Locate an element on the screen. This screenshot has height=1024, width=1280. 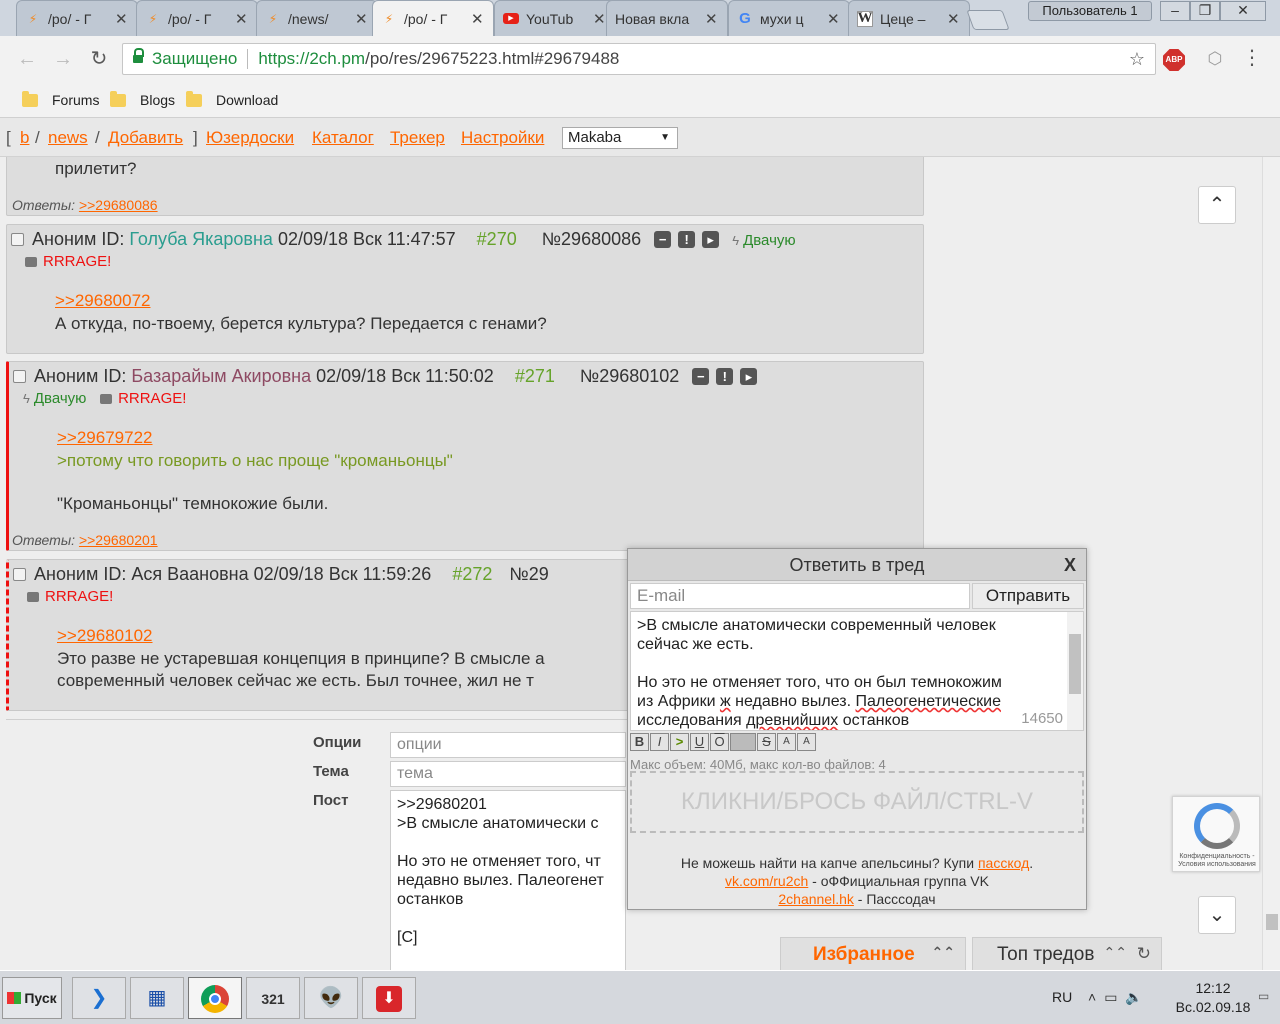
close-window-button: ✕ is located at coordinates (1243, 11).